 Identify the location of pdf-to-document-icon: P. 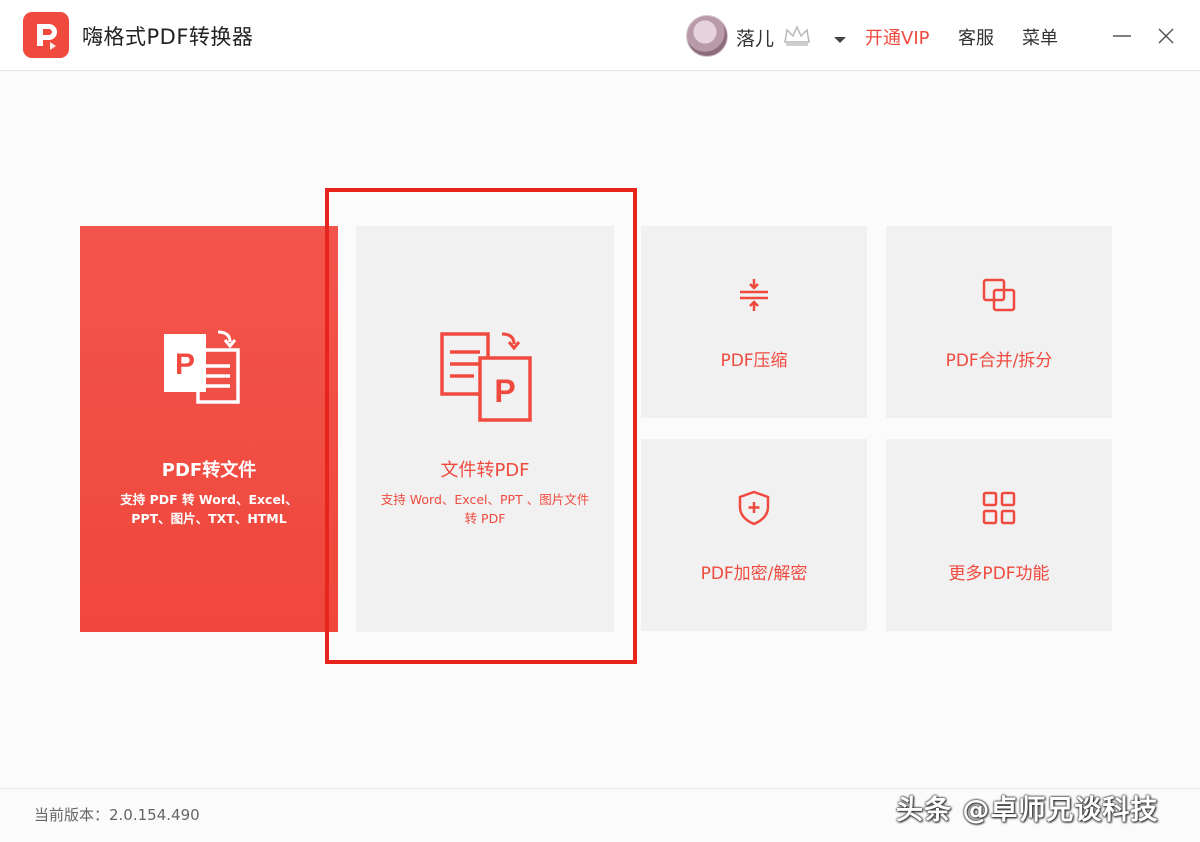
(210, 378).